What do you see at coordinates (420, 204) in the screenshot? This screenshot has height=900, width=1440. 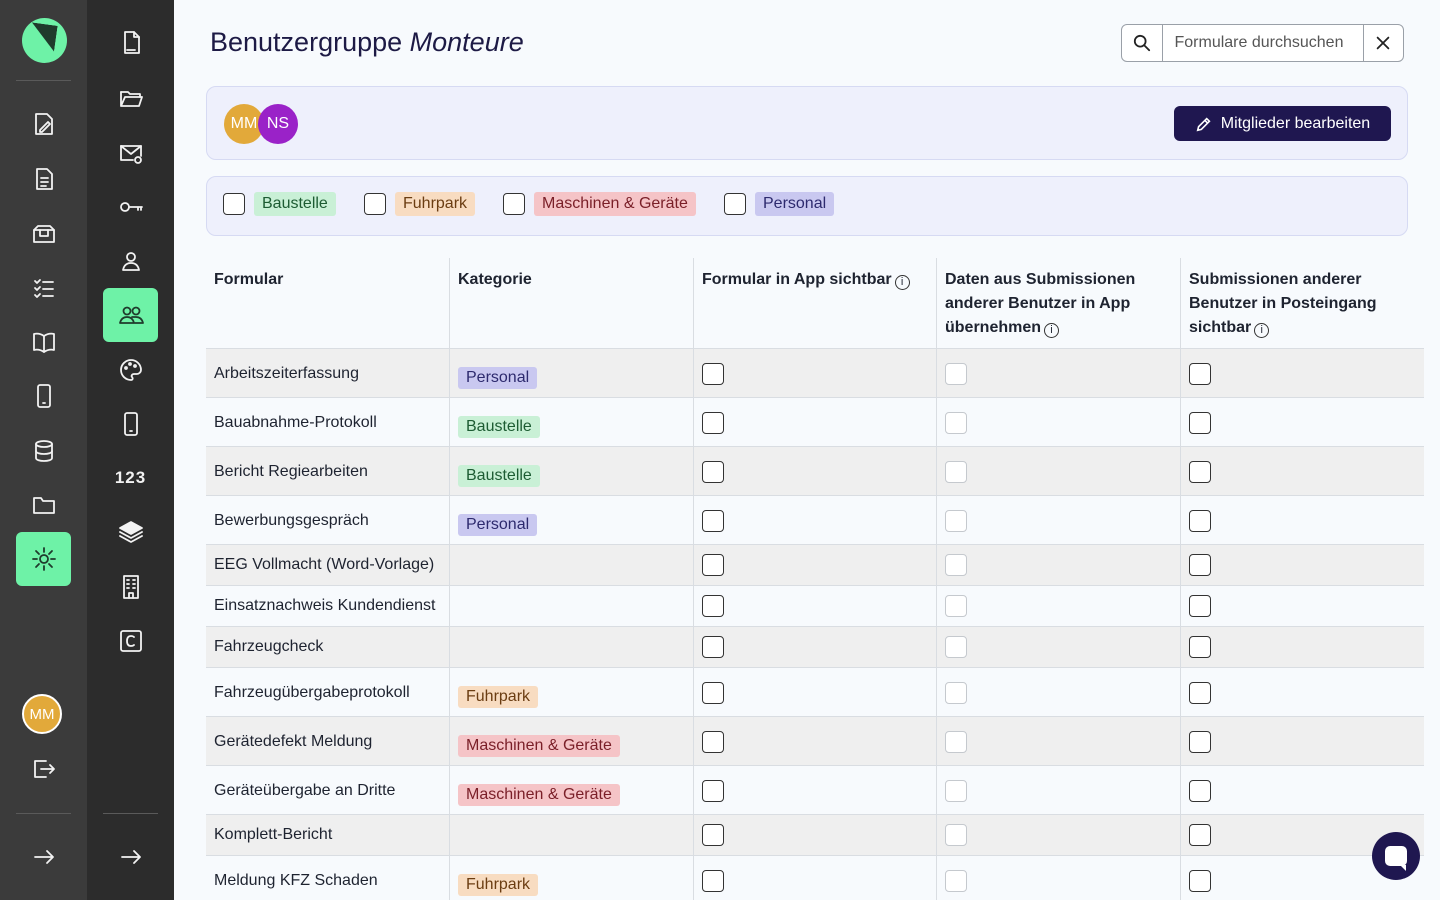 I see `filter-fuhrpark: Fuhrpark` at bounding box center [420, 204].